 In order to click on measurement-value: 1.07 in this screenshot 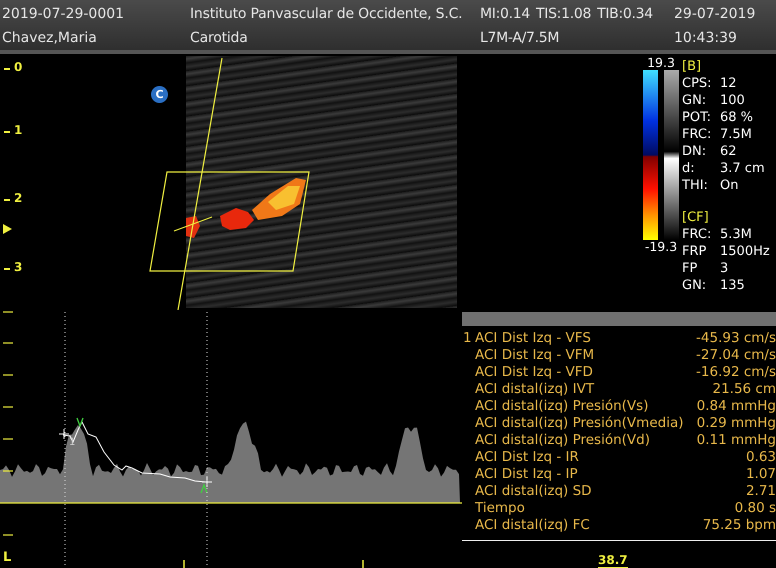, I will do `click(761, 474)`.